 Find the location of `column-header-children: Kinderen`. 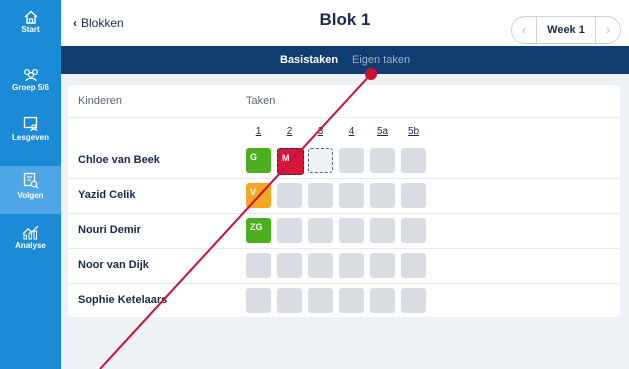

column-header-children: Kinderen is located at coordinates (100, 101).